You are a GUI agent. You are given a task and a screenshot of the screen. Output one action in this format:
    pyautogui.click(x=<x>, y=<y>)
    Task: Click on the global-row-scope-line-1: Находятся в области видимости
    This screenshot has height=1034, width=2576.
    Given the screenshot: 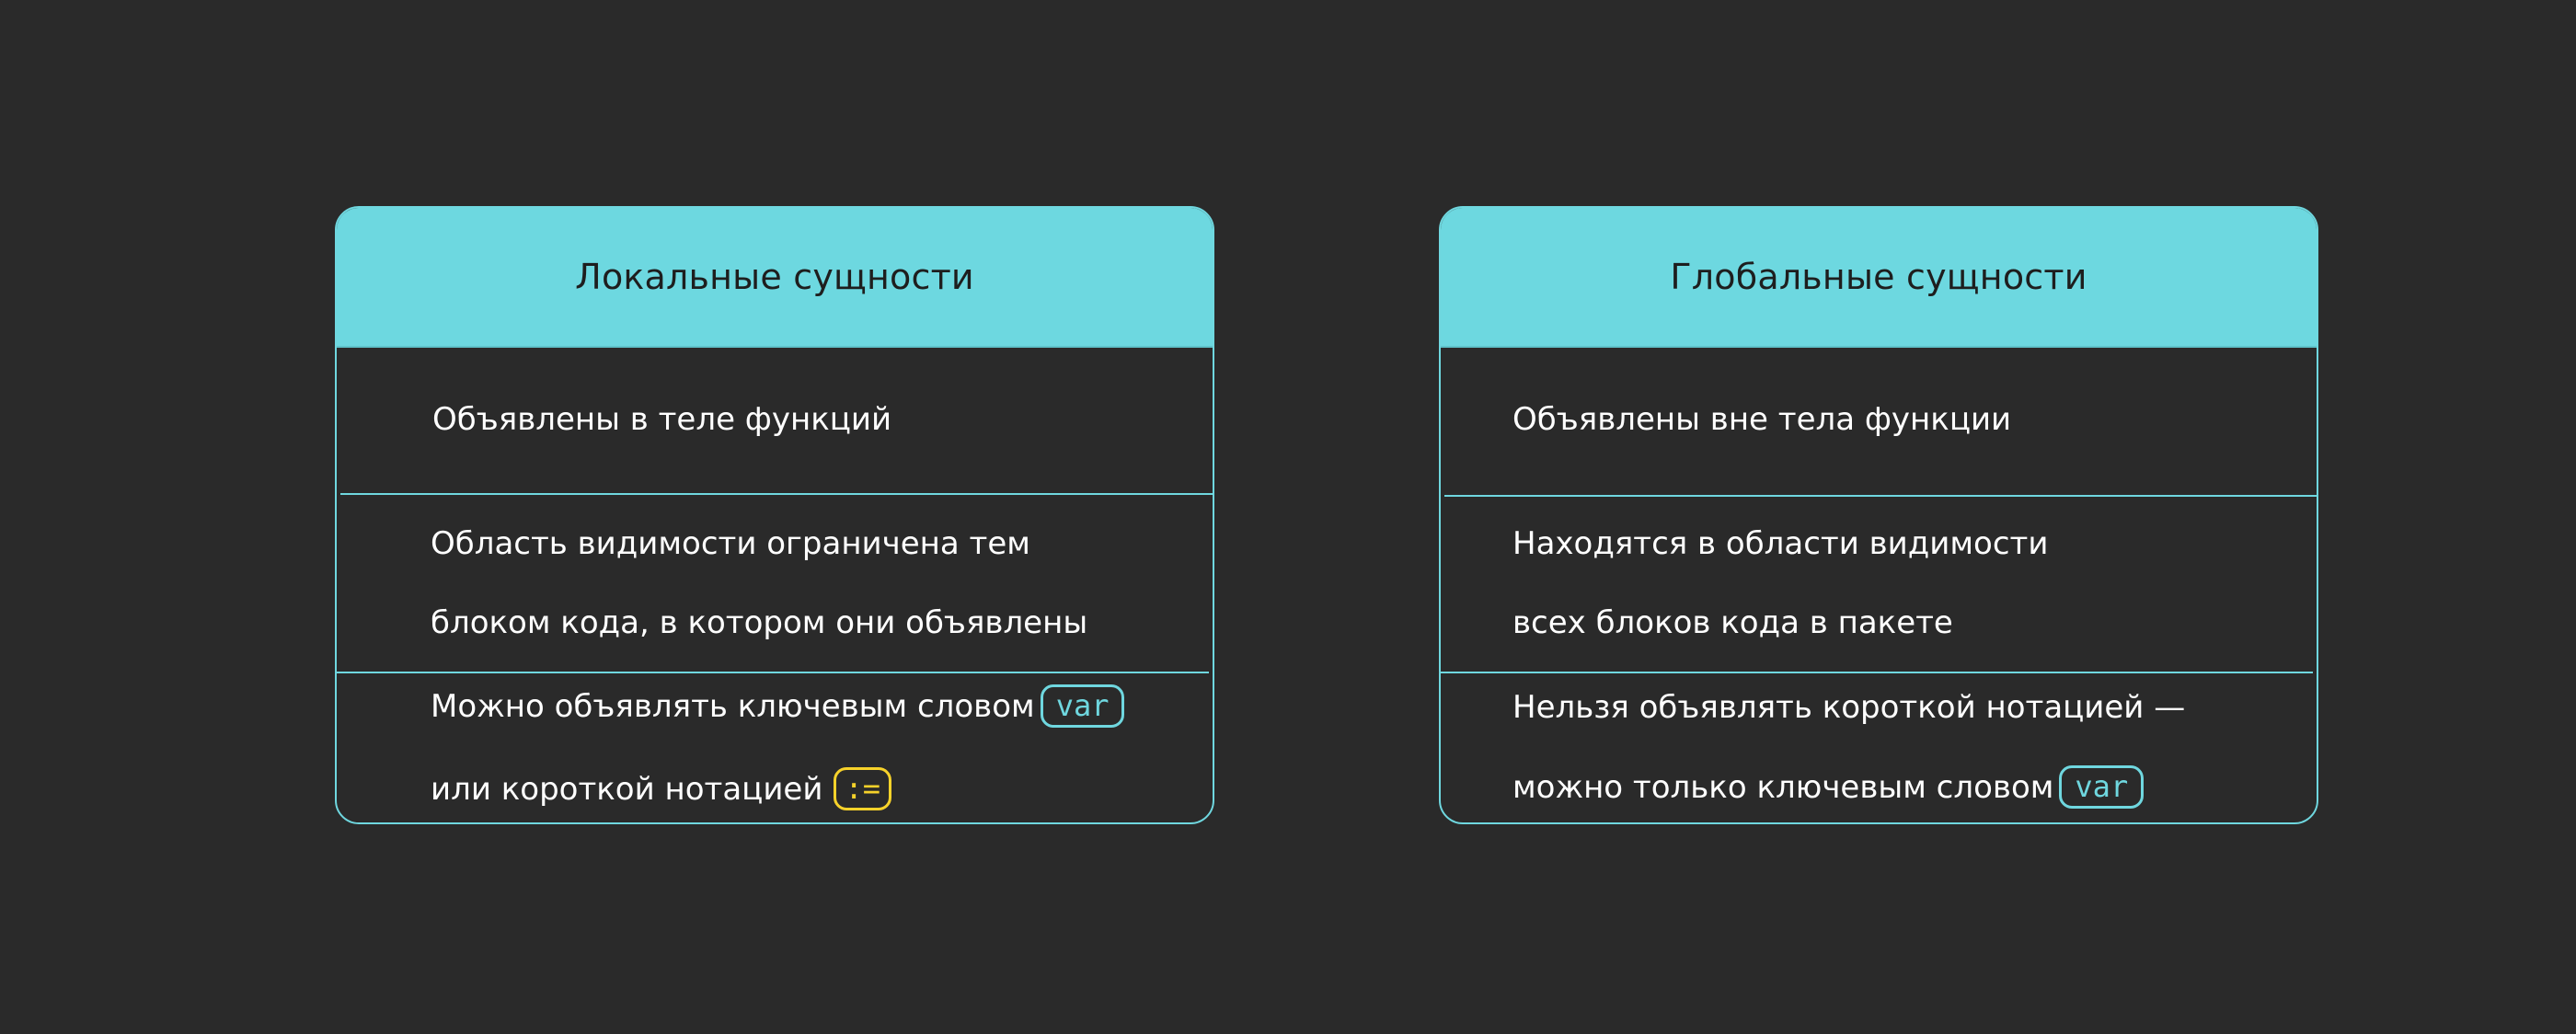 What is the action you would take?
    pyautogui.click(x=1780, y=543)
    